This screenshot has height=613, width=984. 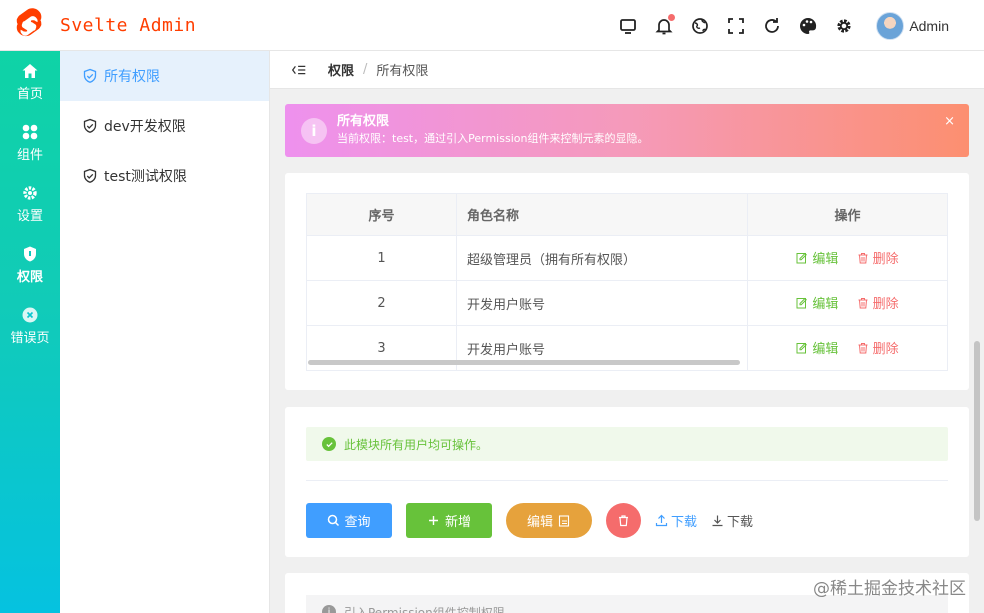 I want to click on upload-link-button: 下载, so click(x=676, y=520).